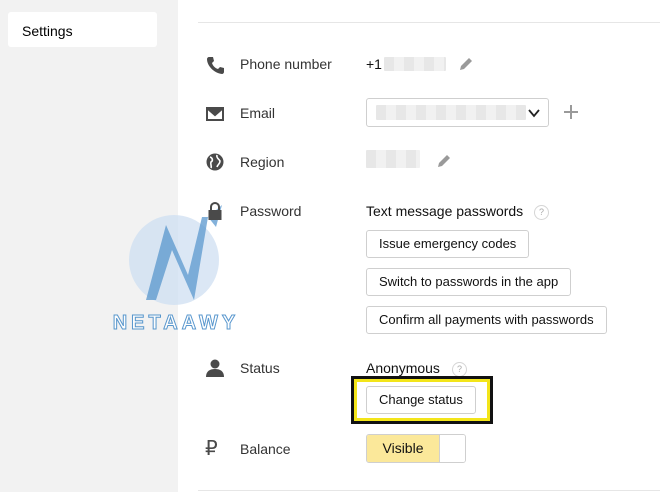 The image size is (660, 492). Describe the element at coordinates (534, 113) in the screenshot. I see `chevron-down-icon` at that location.